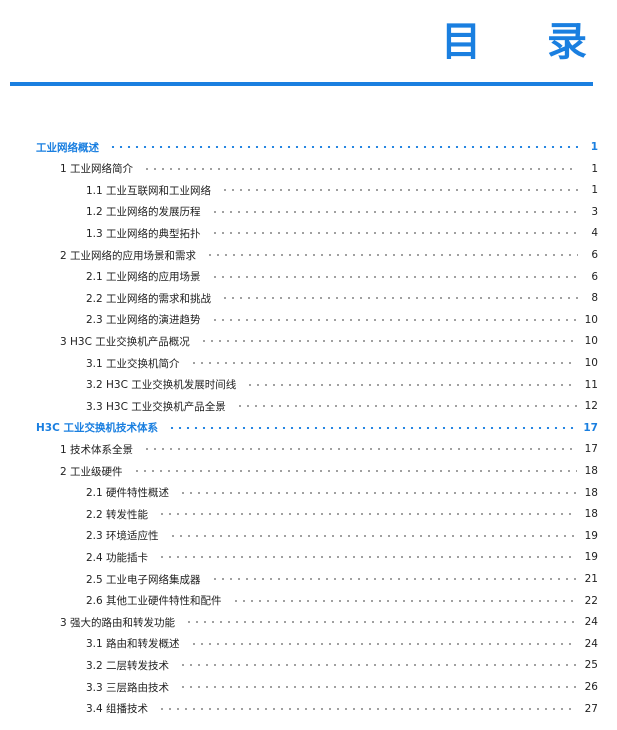 The width and height of the screenshot is (617, 730). What do you see at coordinates (91, 471) in the screenshot?
I see `toc-entry-label: 2 工业级硬件` at bounding box center [91, 471].